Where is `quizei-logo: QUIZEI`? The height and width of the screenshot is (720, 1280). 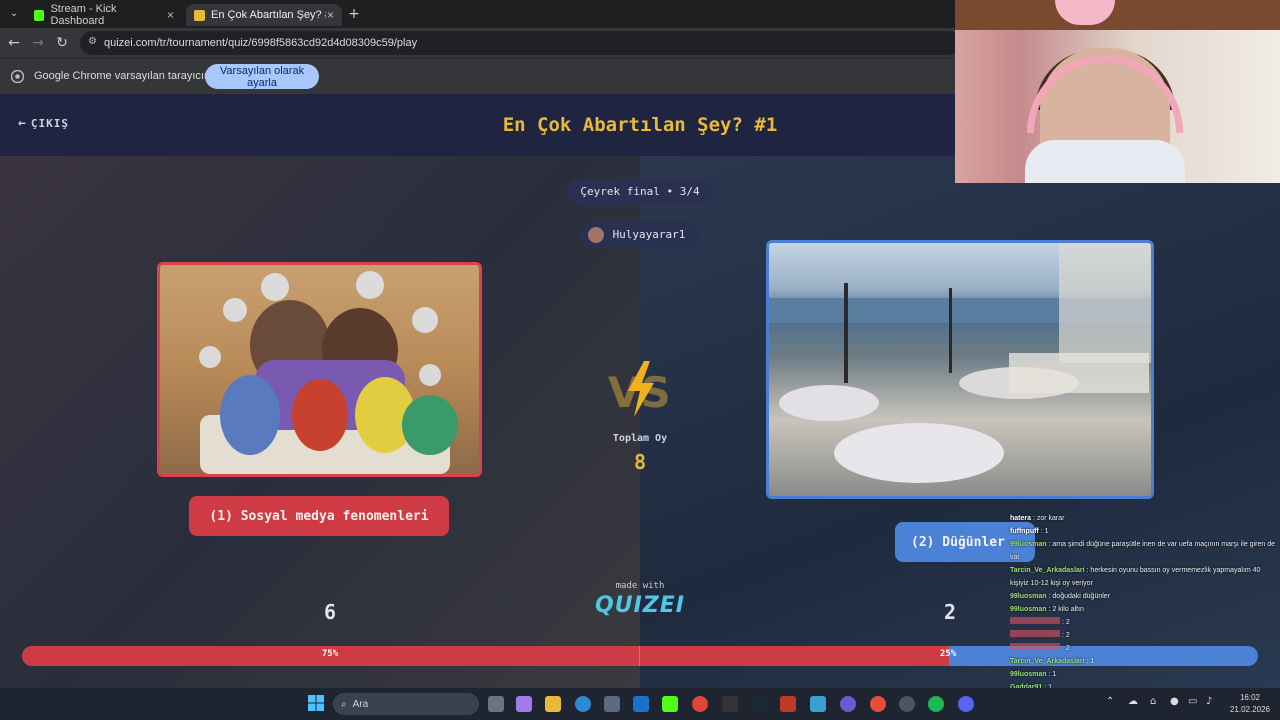 quizei-logo: QUIZEI is located at coordinates (640, 605).